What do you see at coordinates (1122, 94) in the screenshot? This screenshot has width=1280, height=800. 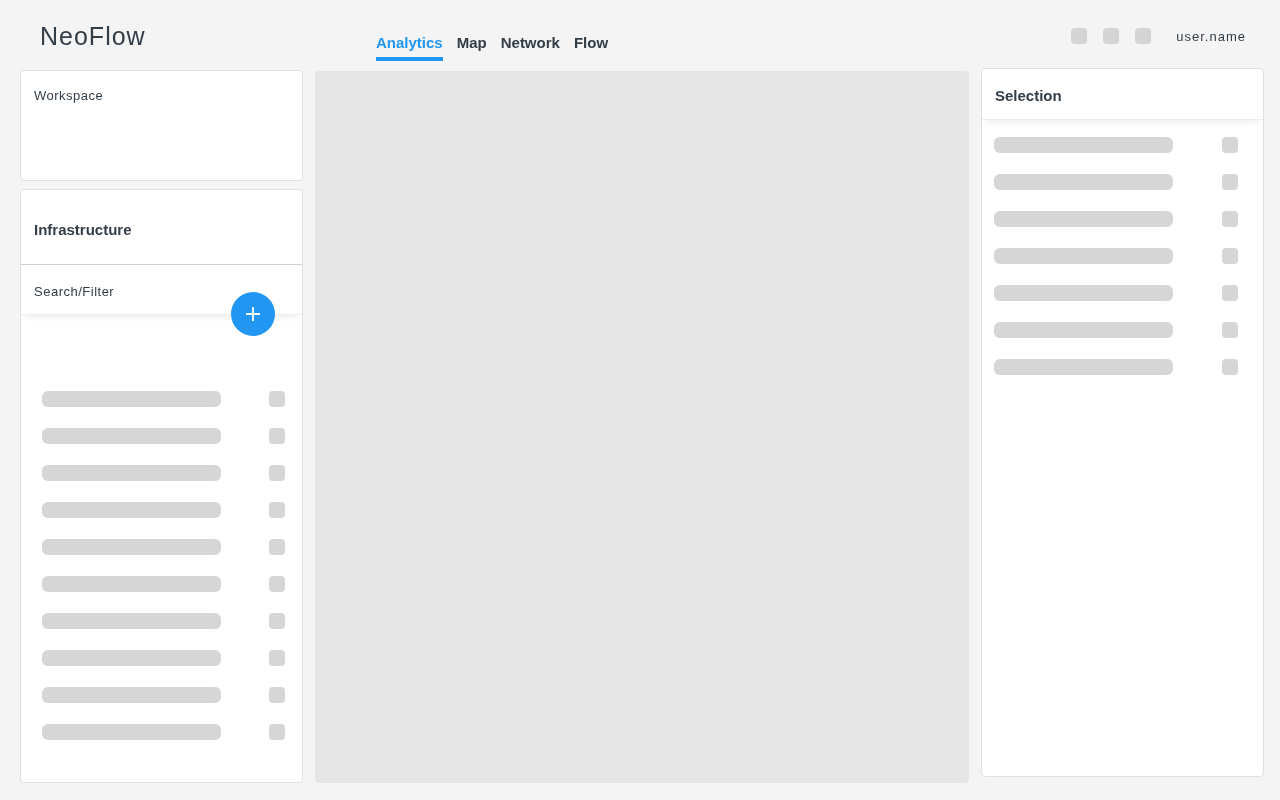 I see `panel-title: Selection` at bounding box center [1122, 94].